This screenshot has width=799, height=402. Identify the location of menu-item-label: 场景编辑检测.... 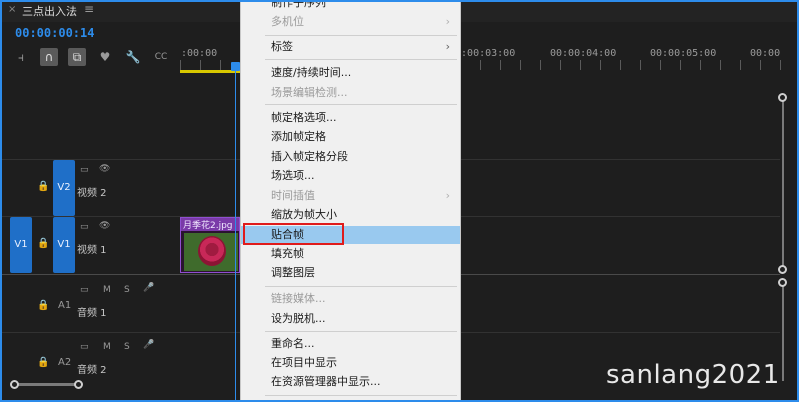
(309, 92).